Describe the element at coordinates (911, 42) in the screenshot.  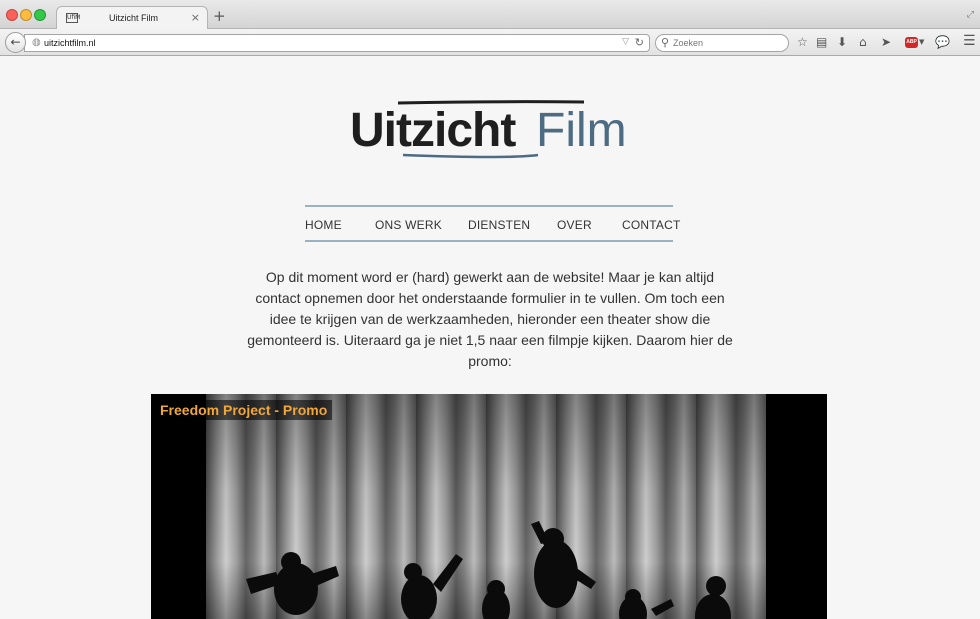
I see `adblock-icon: ABP` at that location.